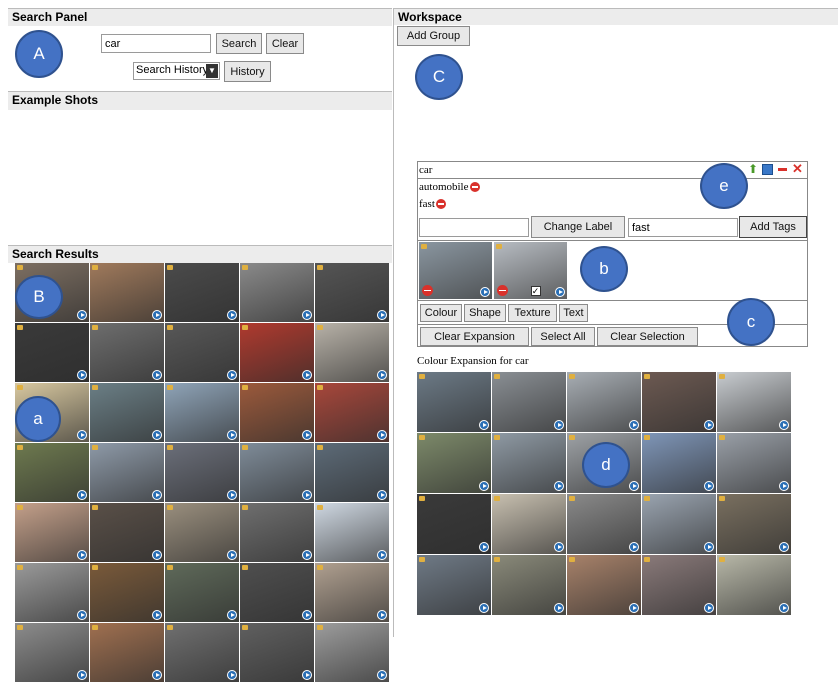 This screenshot has width=838, height=682. What do you see at coordinates (441, 313) in the screenshot?
I see `tab-colour: Colour` at bounding box center [441, 313].